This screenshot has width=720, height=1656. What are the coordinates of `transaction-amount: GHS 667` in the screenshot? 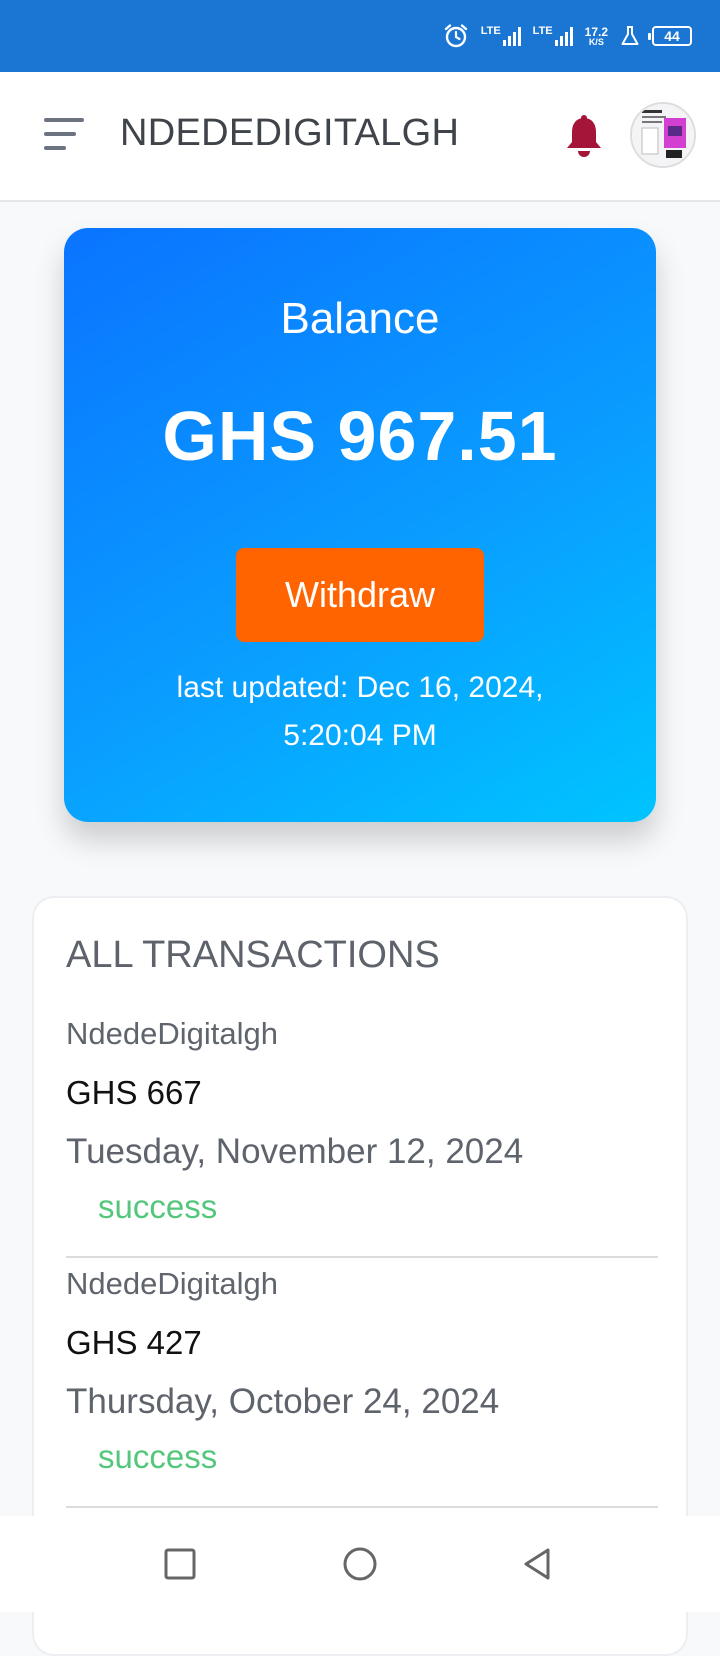 It's located at (134, 1092).